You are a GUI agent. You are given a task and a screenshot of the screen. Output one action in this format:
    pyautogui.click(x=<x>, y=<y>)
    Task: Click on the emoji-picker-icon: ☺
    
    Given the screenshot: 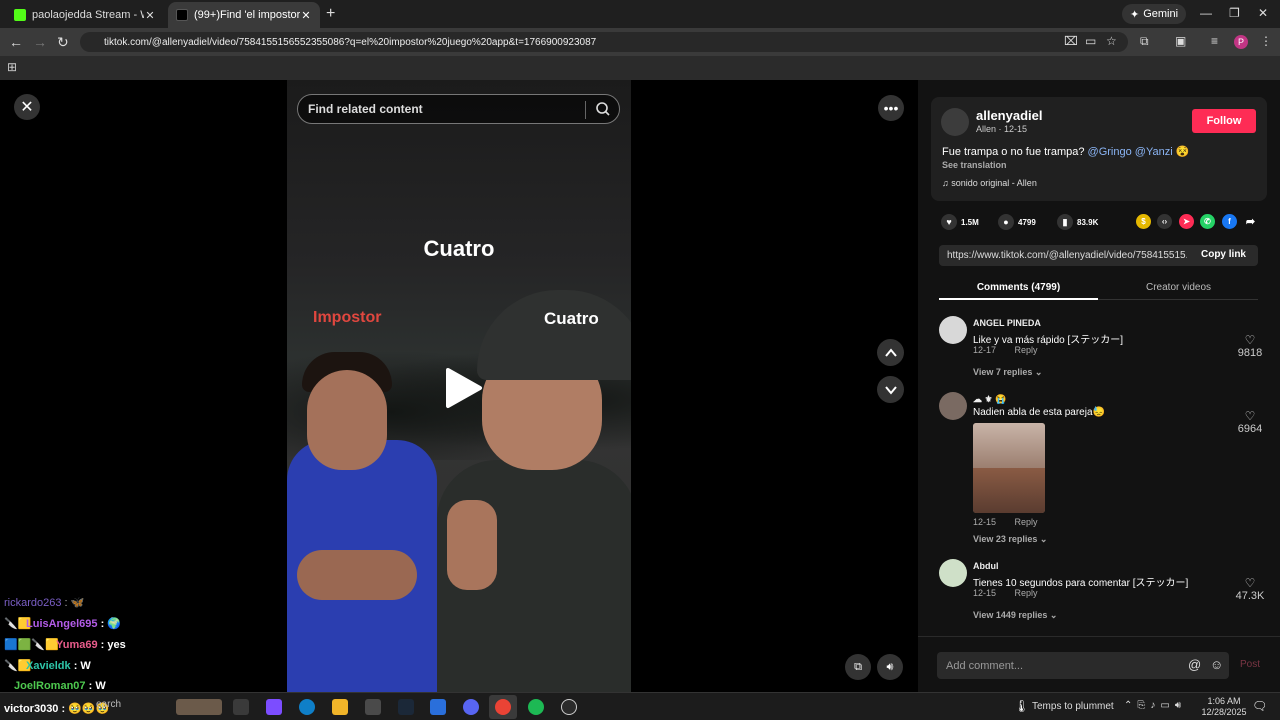 What is the action you would take?
    pyautogui.click(x=1216, y=664)
    